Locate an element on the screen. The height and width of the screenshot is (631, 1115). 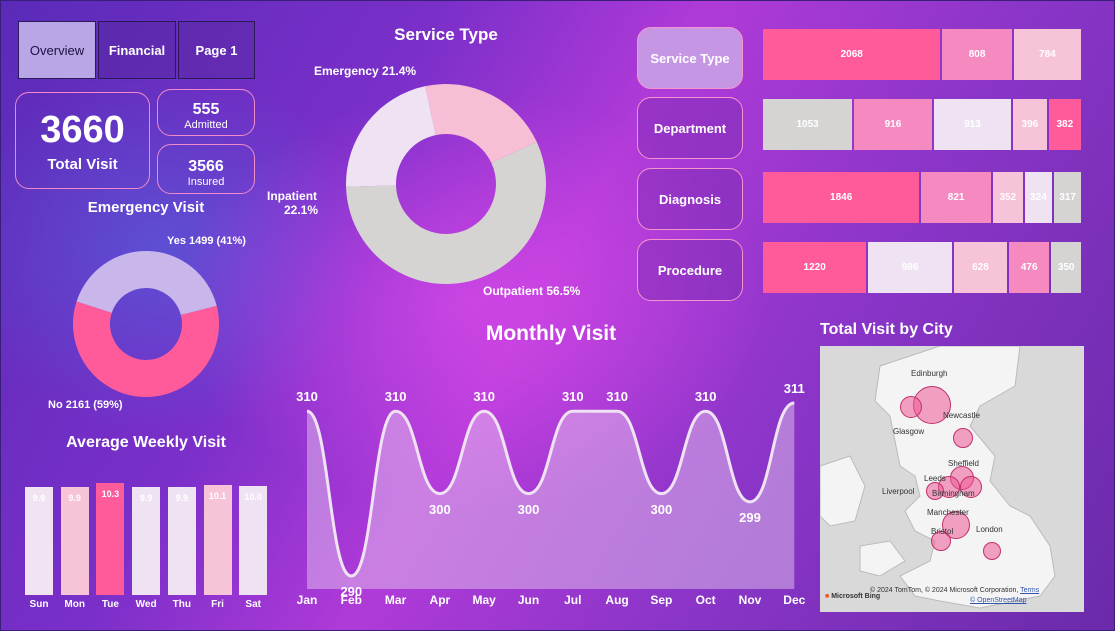
weekly-bar-wed: 9.9 is located at coordinates (146, 541).